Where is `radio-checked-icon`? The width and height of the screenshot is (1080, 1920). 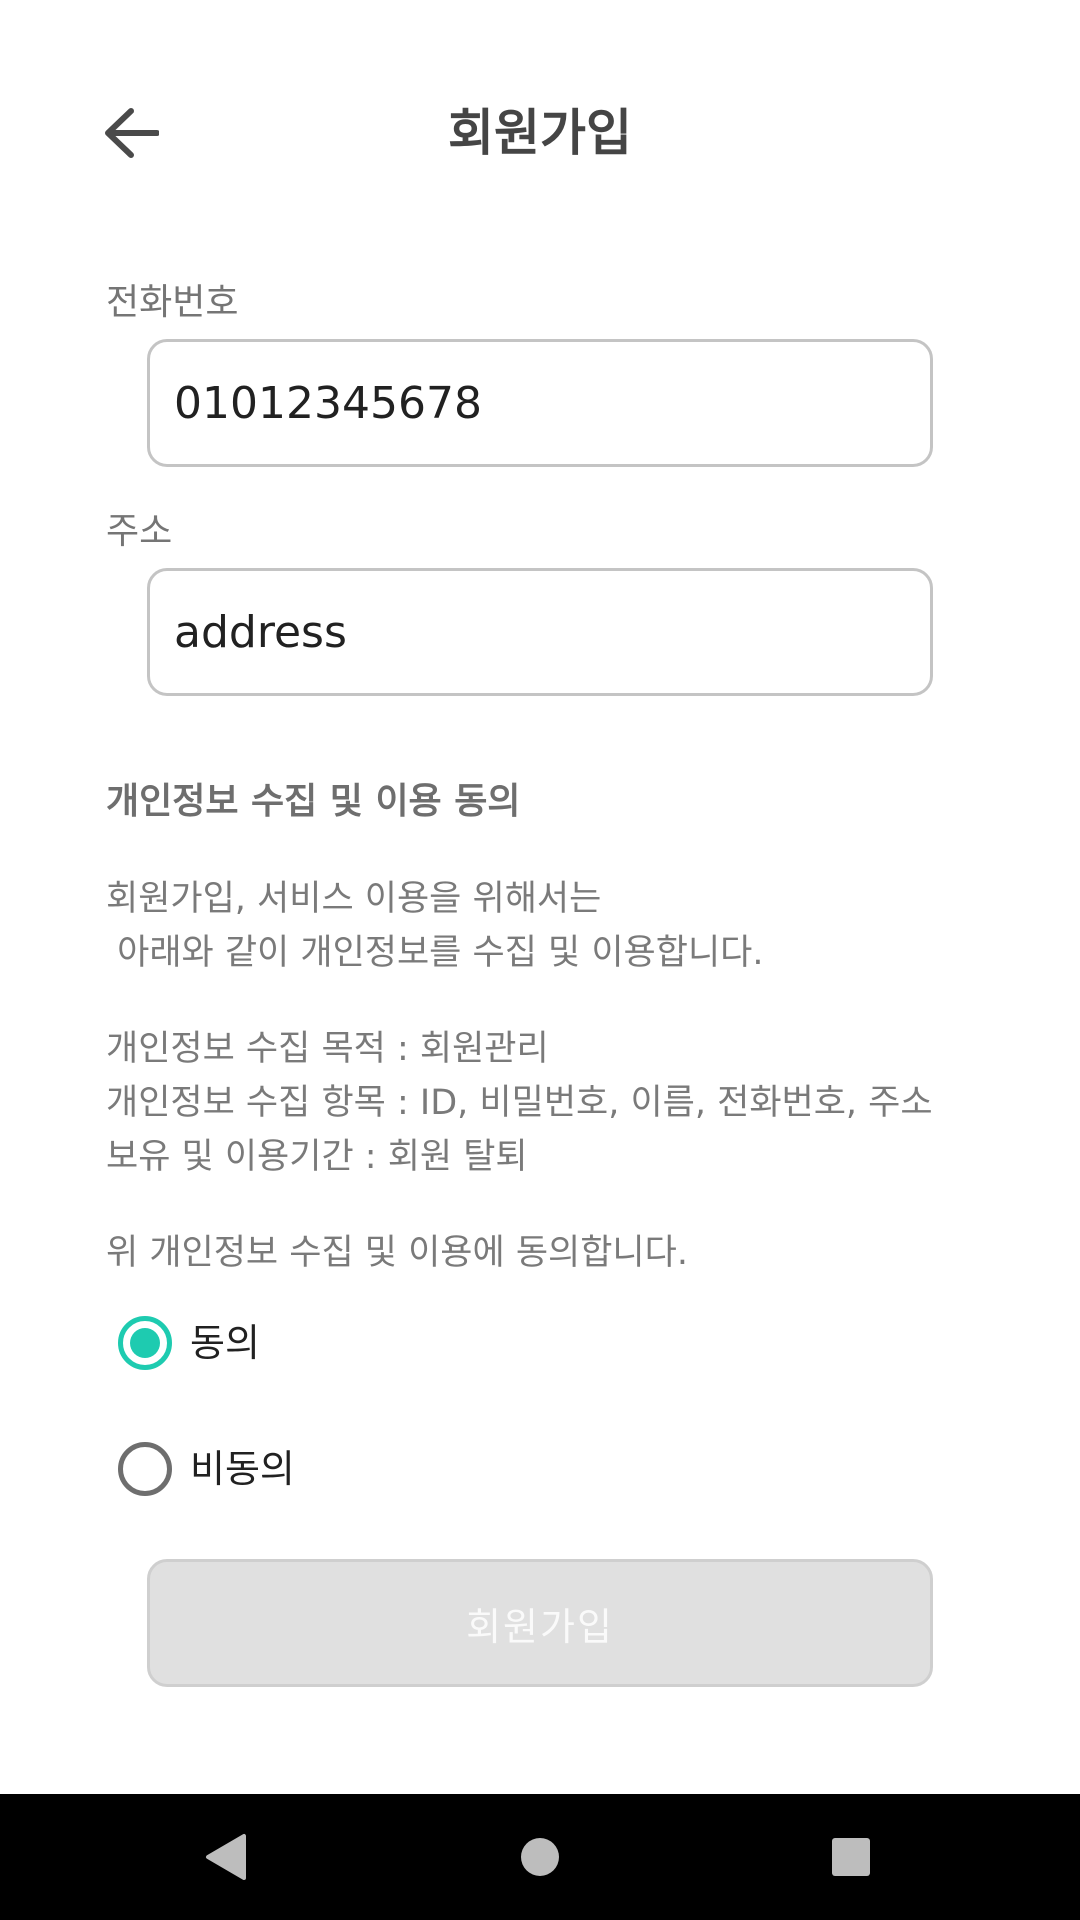
radio-checked-icon is located at coordinates (145, 1343).